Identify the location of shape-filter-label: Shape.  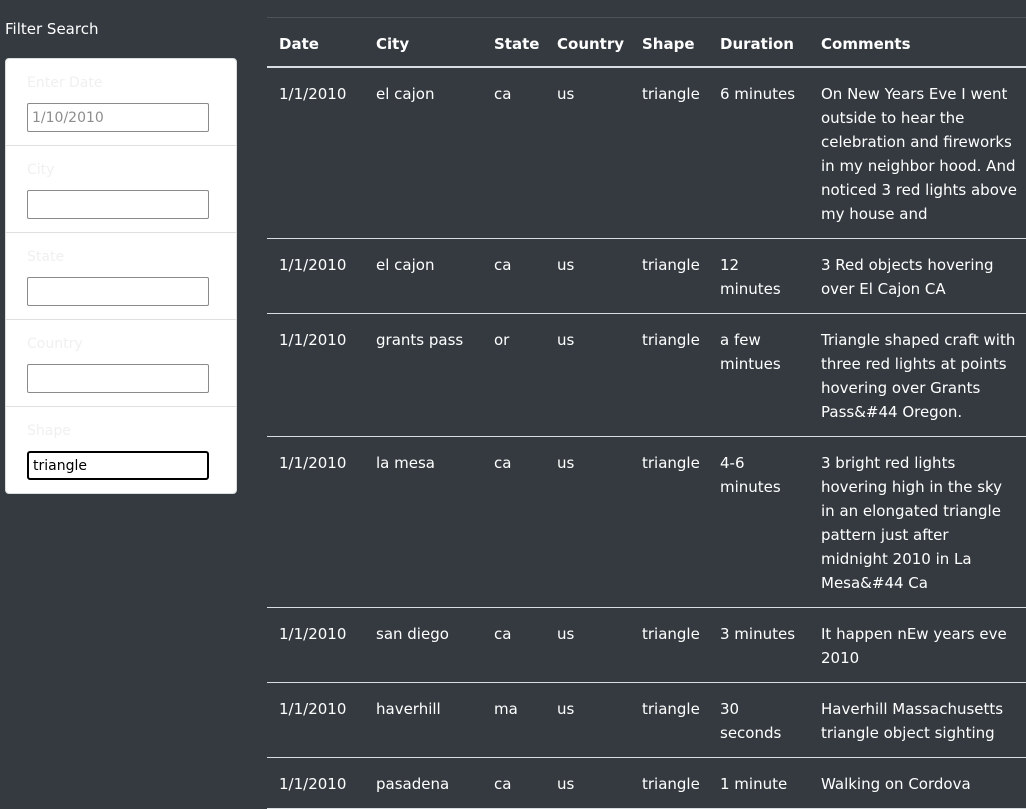
(49, 431).